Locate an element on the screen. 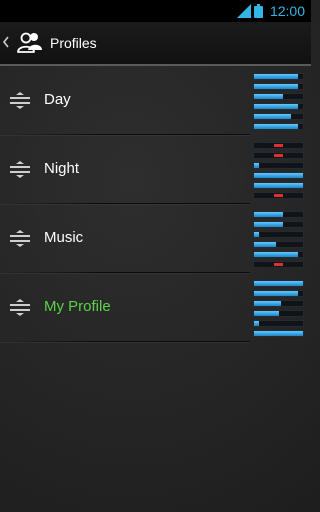 This screenshot has height=512, width=320. page-title: Profiles is located at coordinates (73, 43).